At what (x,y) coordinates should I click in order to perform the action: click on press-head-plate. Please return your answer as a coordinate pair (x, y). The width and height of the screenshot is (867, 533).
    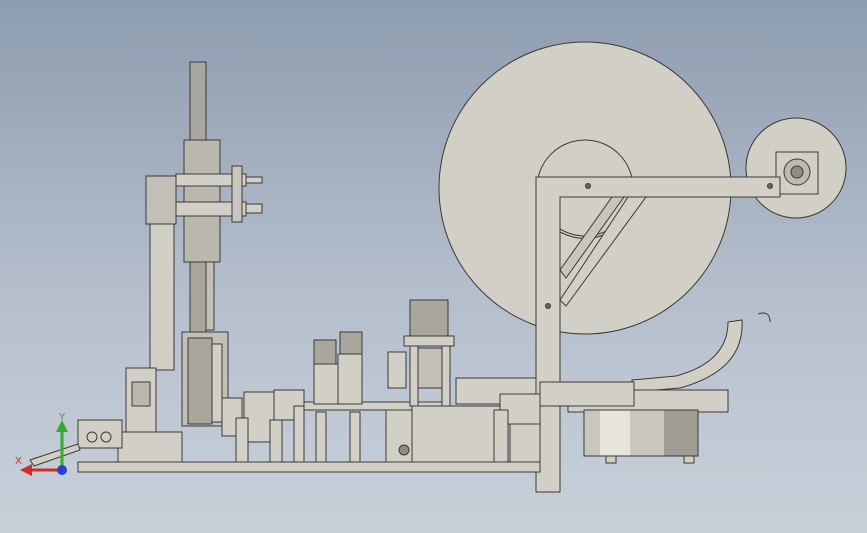
    Looking at the image, I should click on (429, 341).